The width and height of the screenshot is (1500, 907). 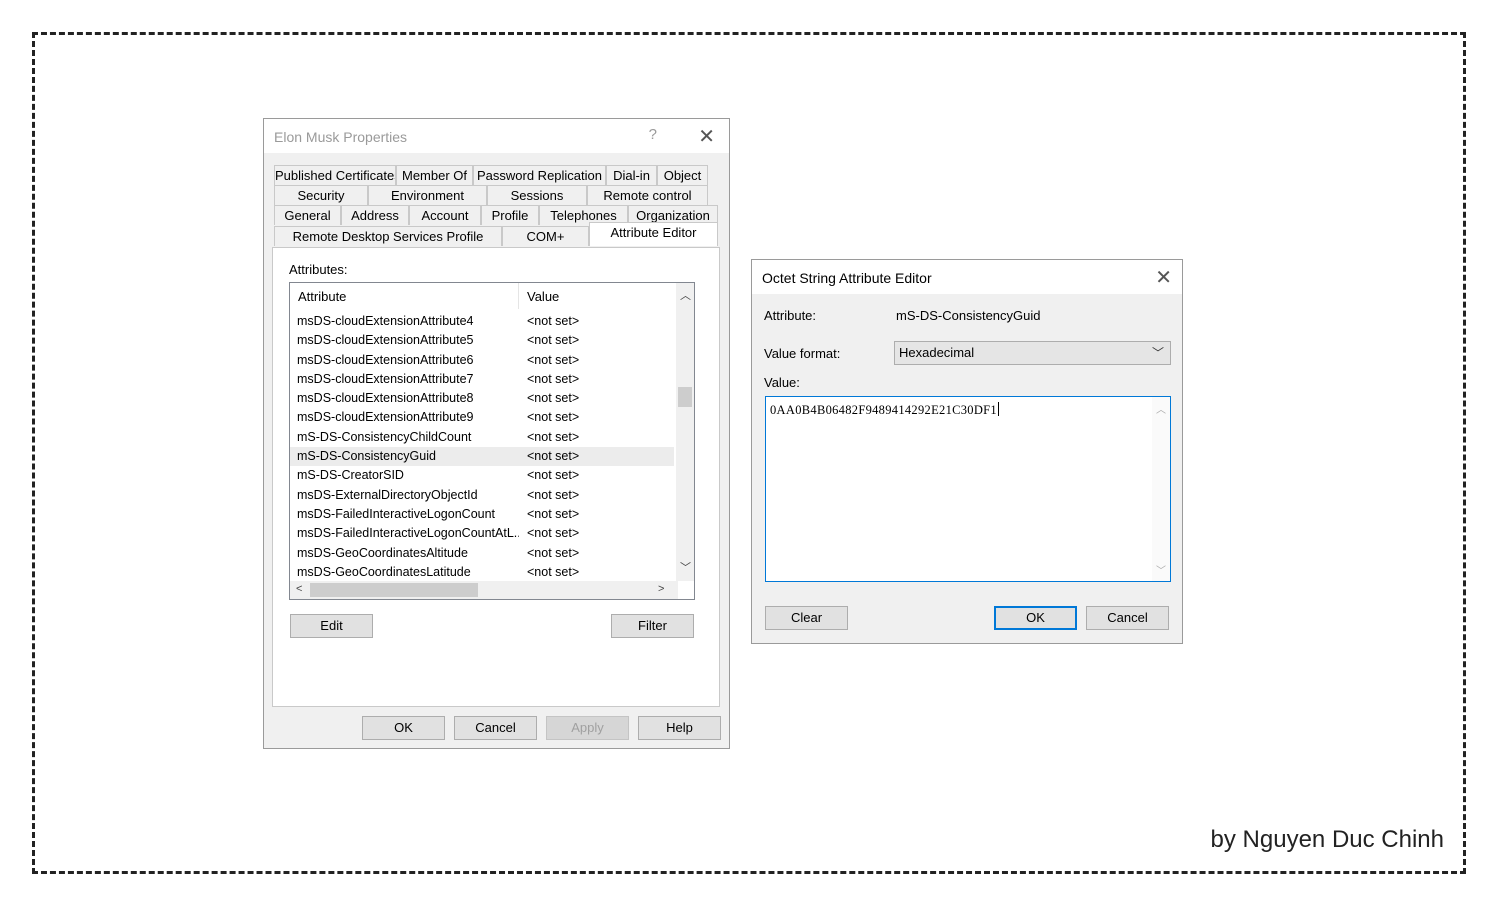 What do you see at coordinates (545, 236) in the screenshot?
I see `tab-com-plus: COM+` at bounding box center [545, 236].